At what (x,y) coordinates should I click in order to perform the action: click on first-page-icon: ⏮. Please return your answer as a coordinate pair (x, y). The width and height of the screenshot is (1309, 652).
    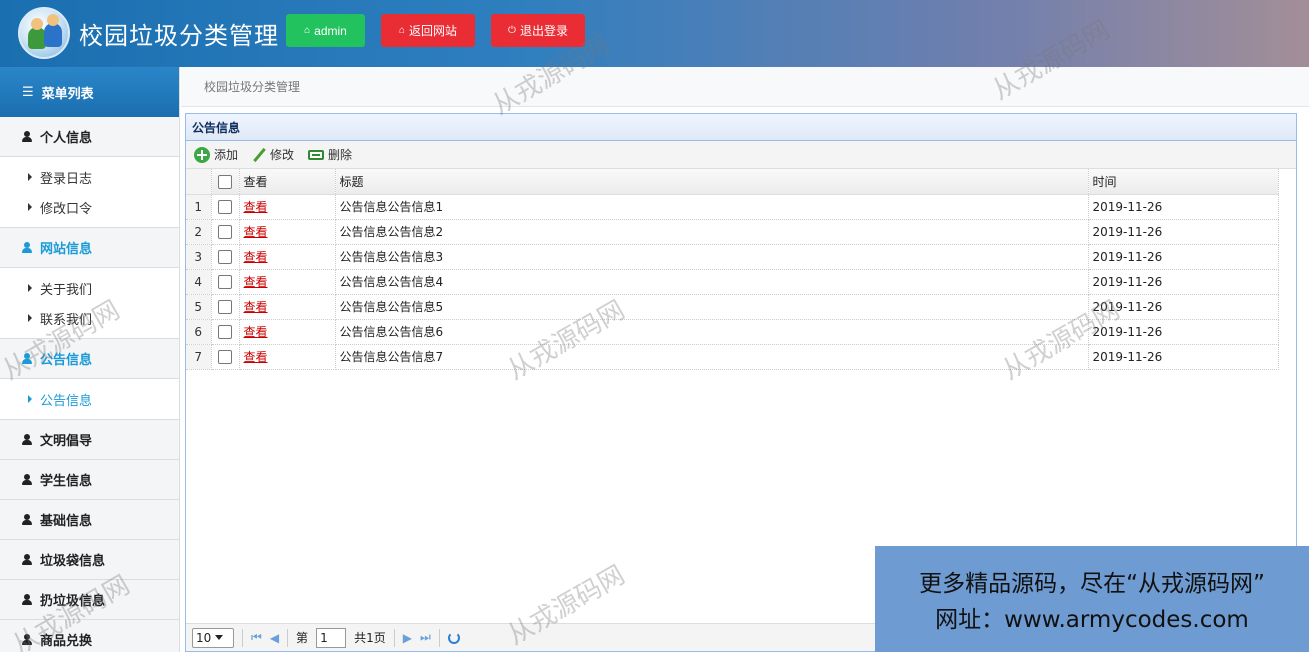
    Looking at the image, I should click on (256, 637).